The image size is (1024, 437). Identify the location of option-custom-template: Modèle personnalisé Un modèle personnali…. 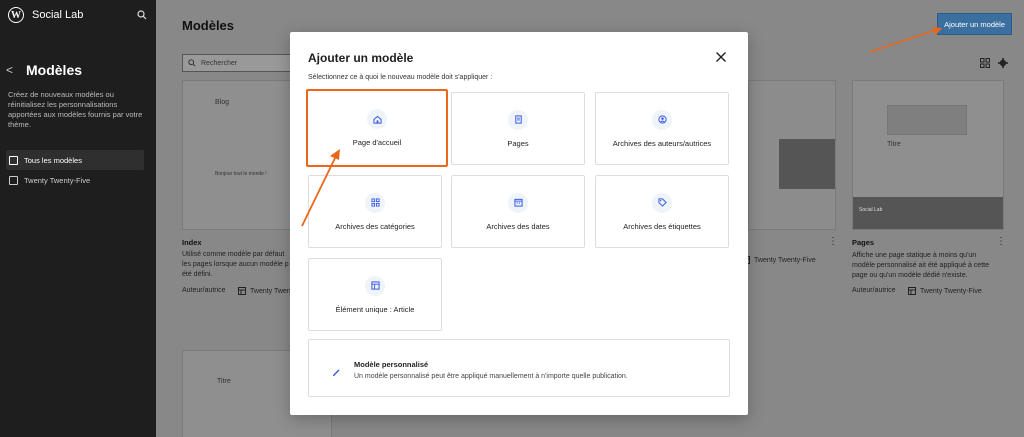
(519, 368).